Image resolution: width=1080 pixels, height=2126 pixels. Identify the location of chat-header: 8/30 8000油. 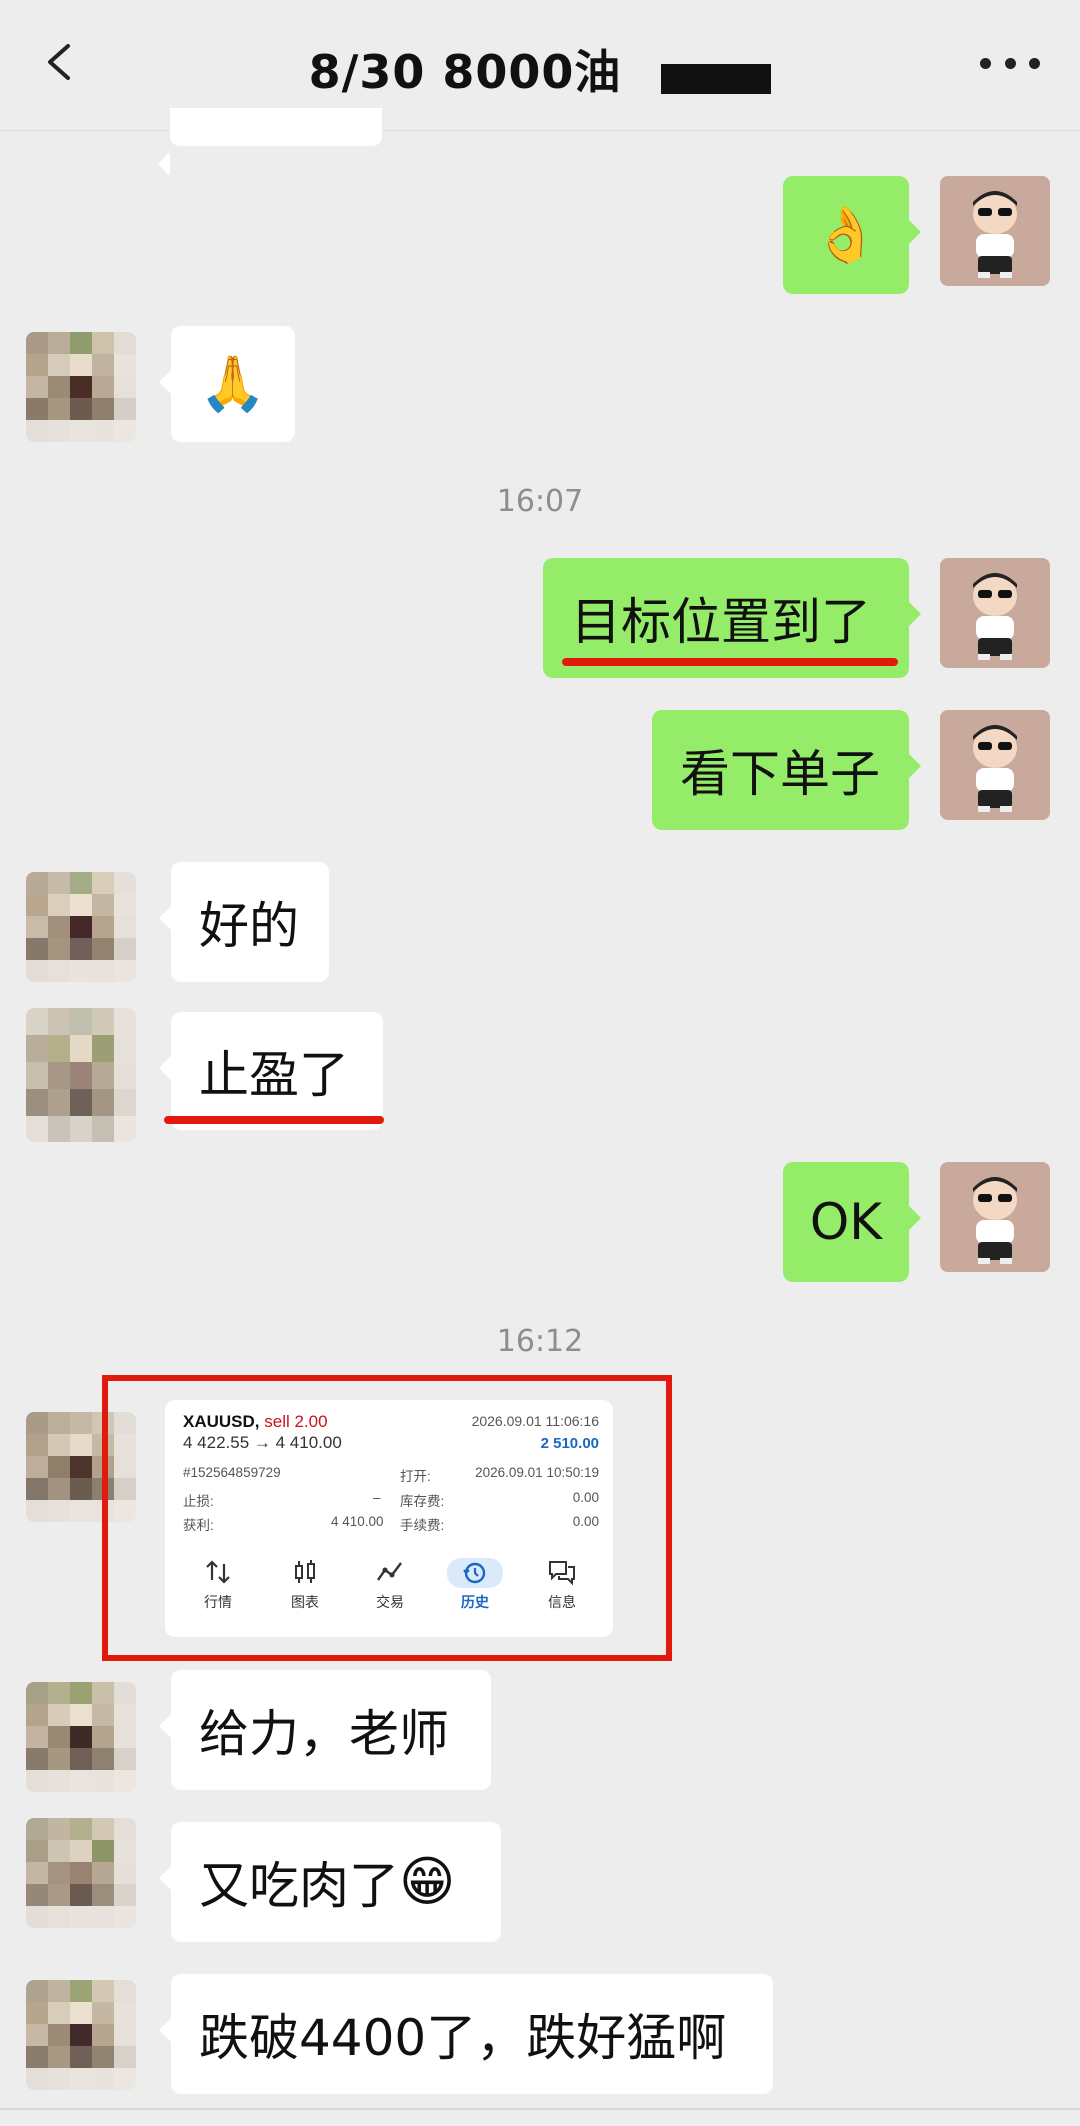
(540, 65).